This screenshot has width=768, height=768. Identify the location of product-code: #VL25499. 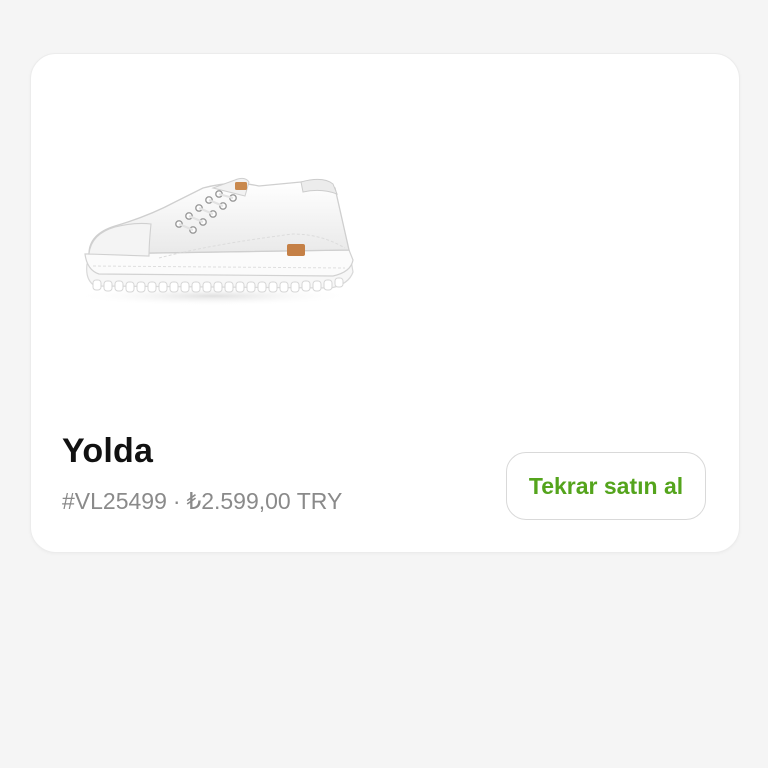
(114, 501).